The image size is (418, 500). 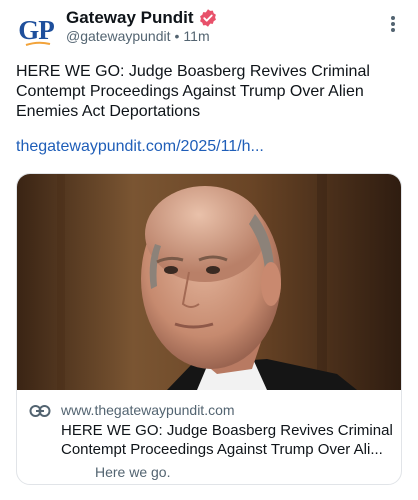 What do you see at coordinates (207, 18) in the screenshot?
I see `verified-badge-icon` at bounding box center [207, 18].